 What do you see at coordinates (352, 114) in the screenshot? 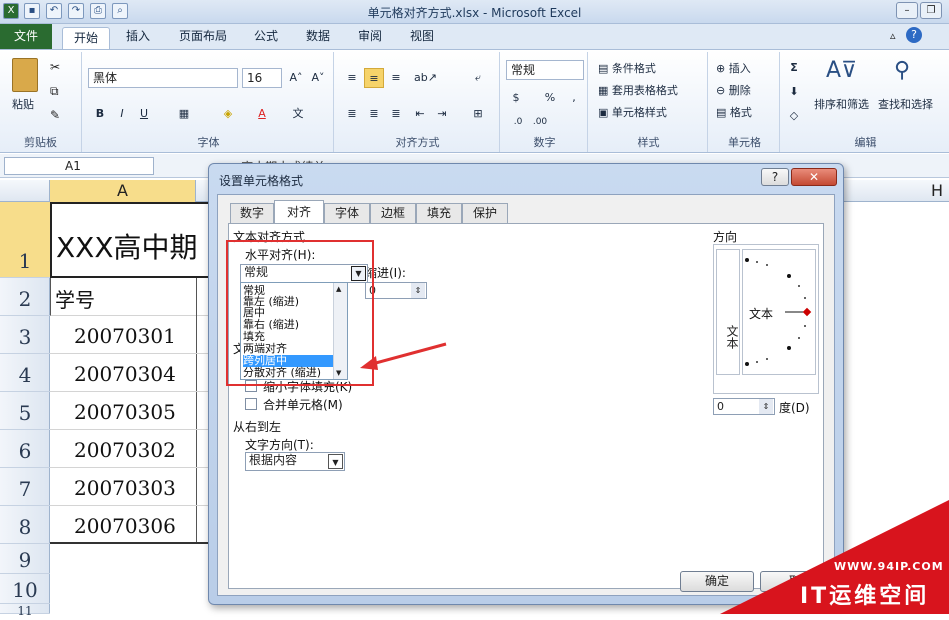
I see `align-left-icon: ≣` at bounding box center [352, 114].